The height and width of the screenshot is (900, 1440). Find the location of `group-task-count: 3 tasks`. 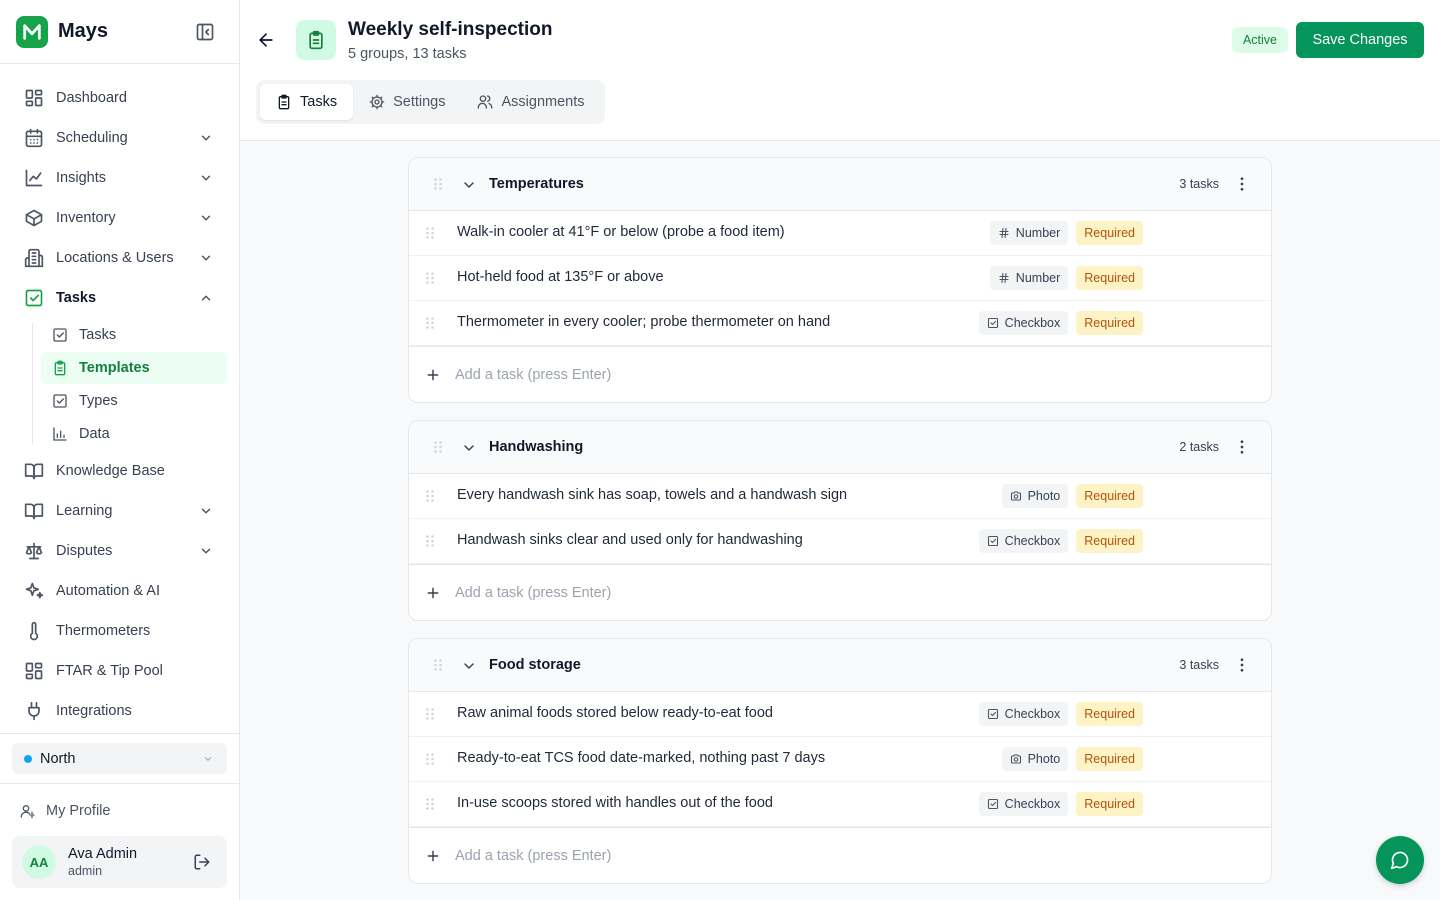

group-task-count: 3 tasks is located at coordinates (1199, 184).